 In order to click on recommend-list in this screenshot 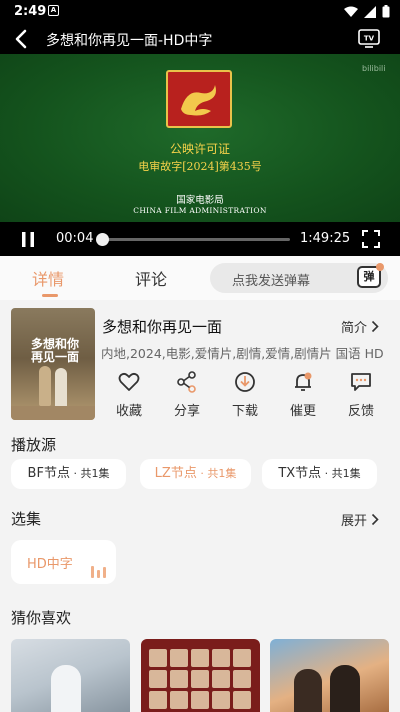, I will do `click(201, 675)`.